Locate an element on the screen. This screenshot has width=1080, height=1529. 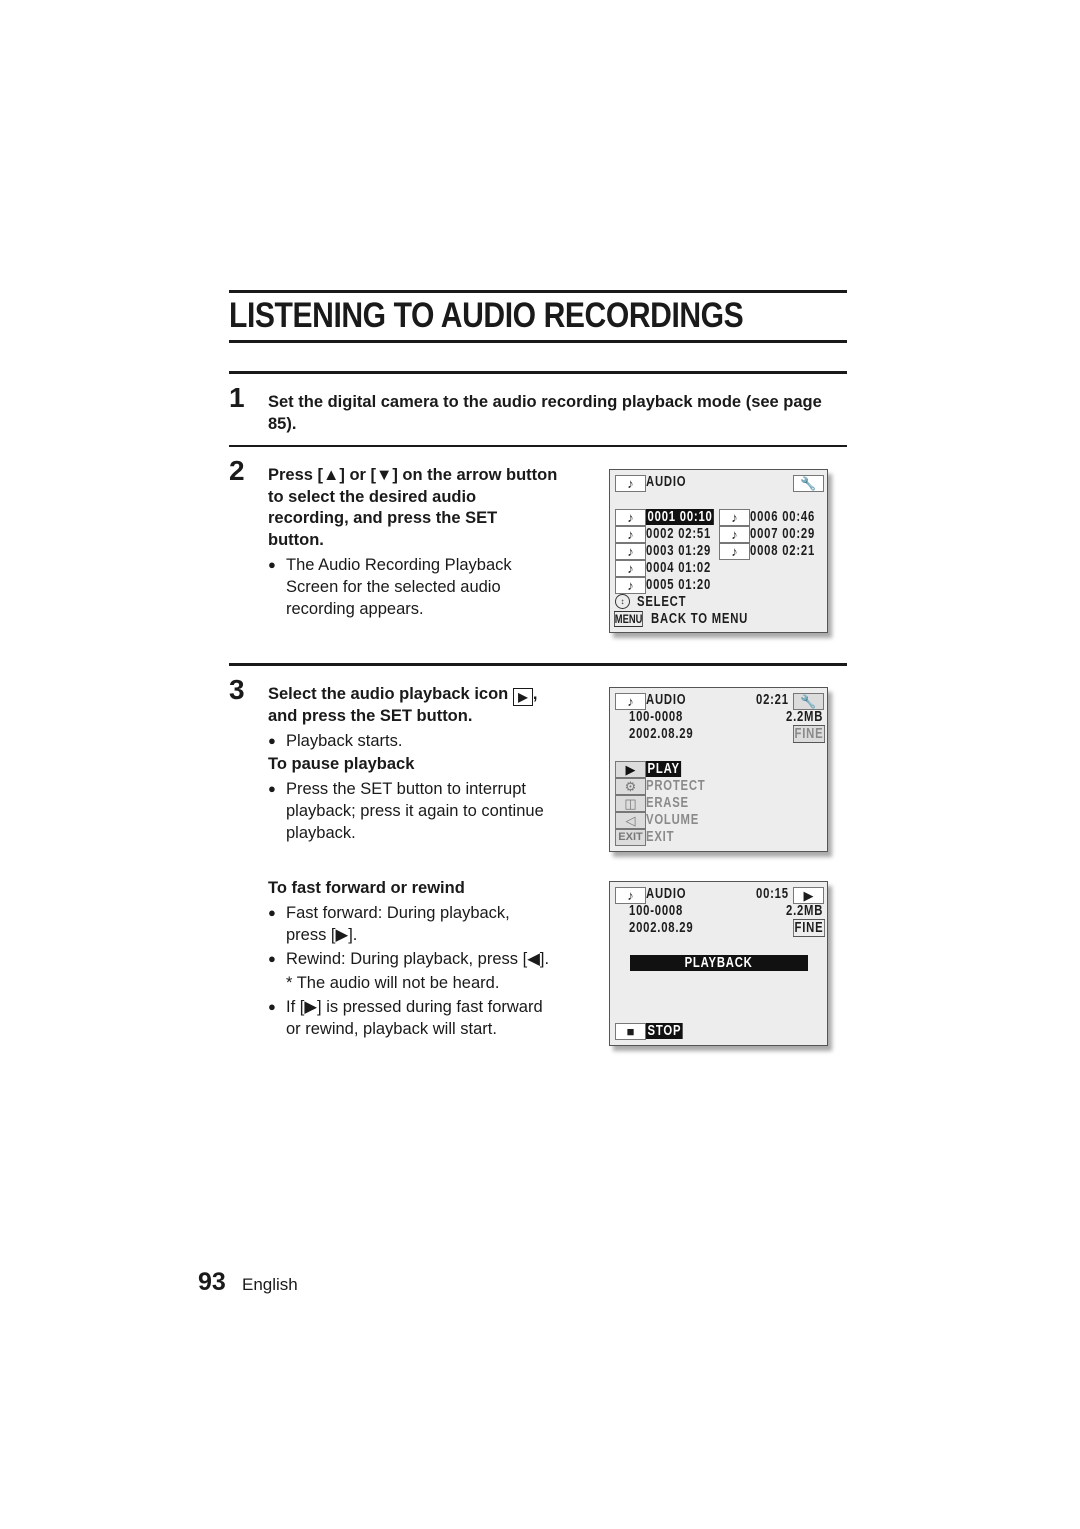
menu-item-play: PLAY is located at coordinates (664, 769).